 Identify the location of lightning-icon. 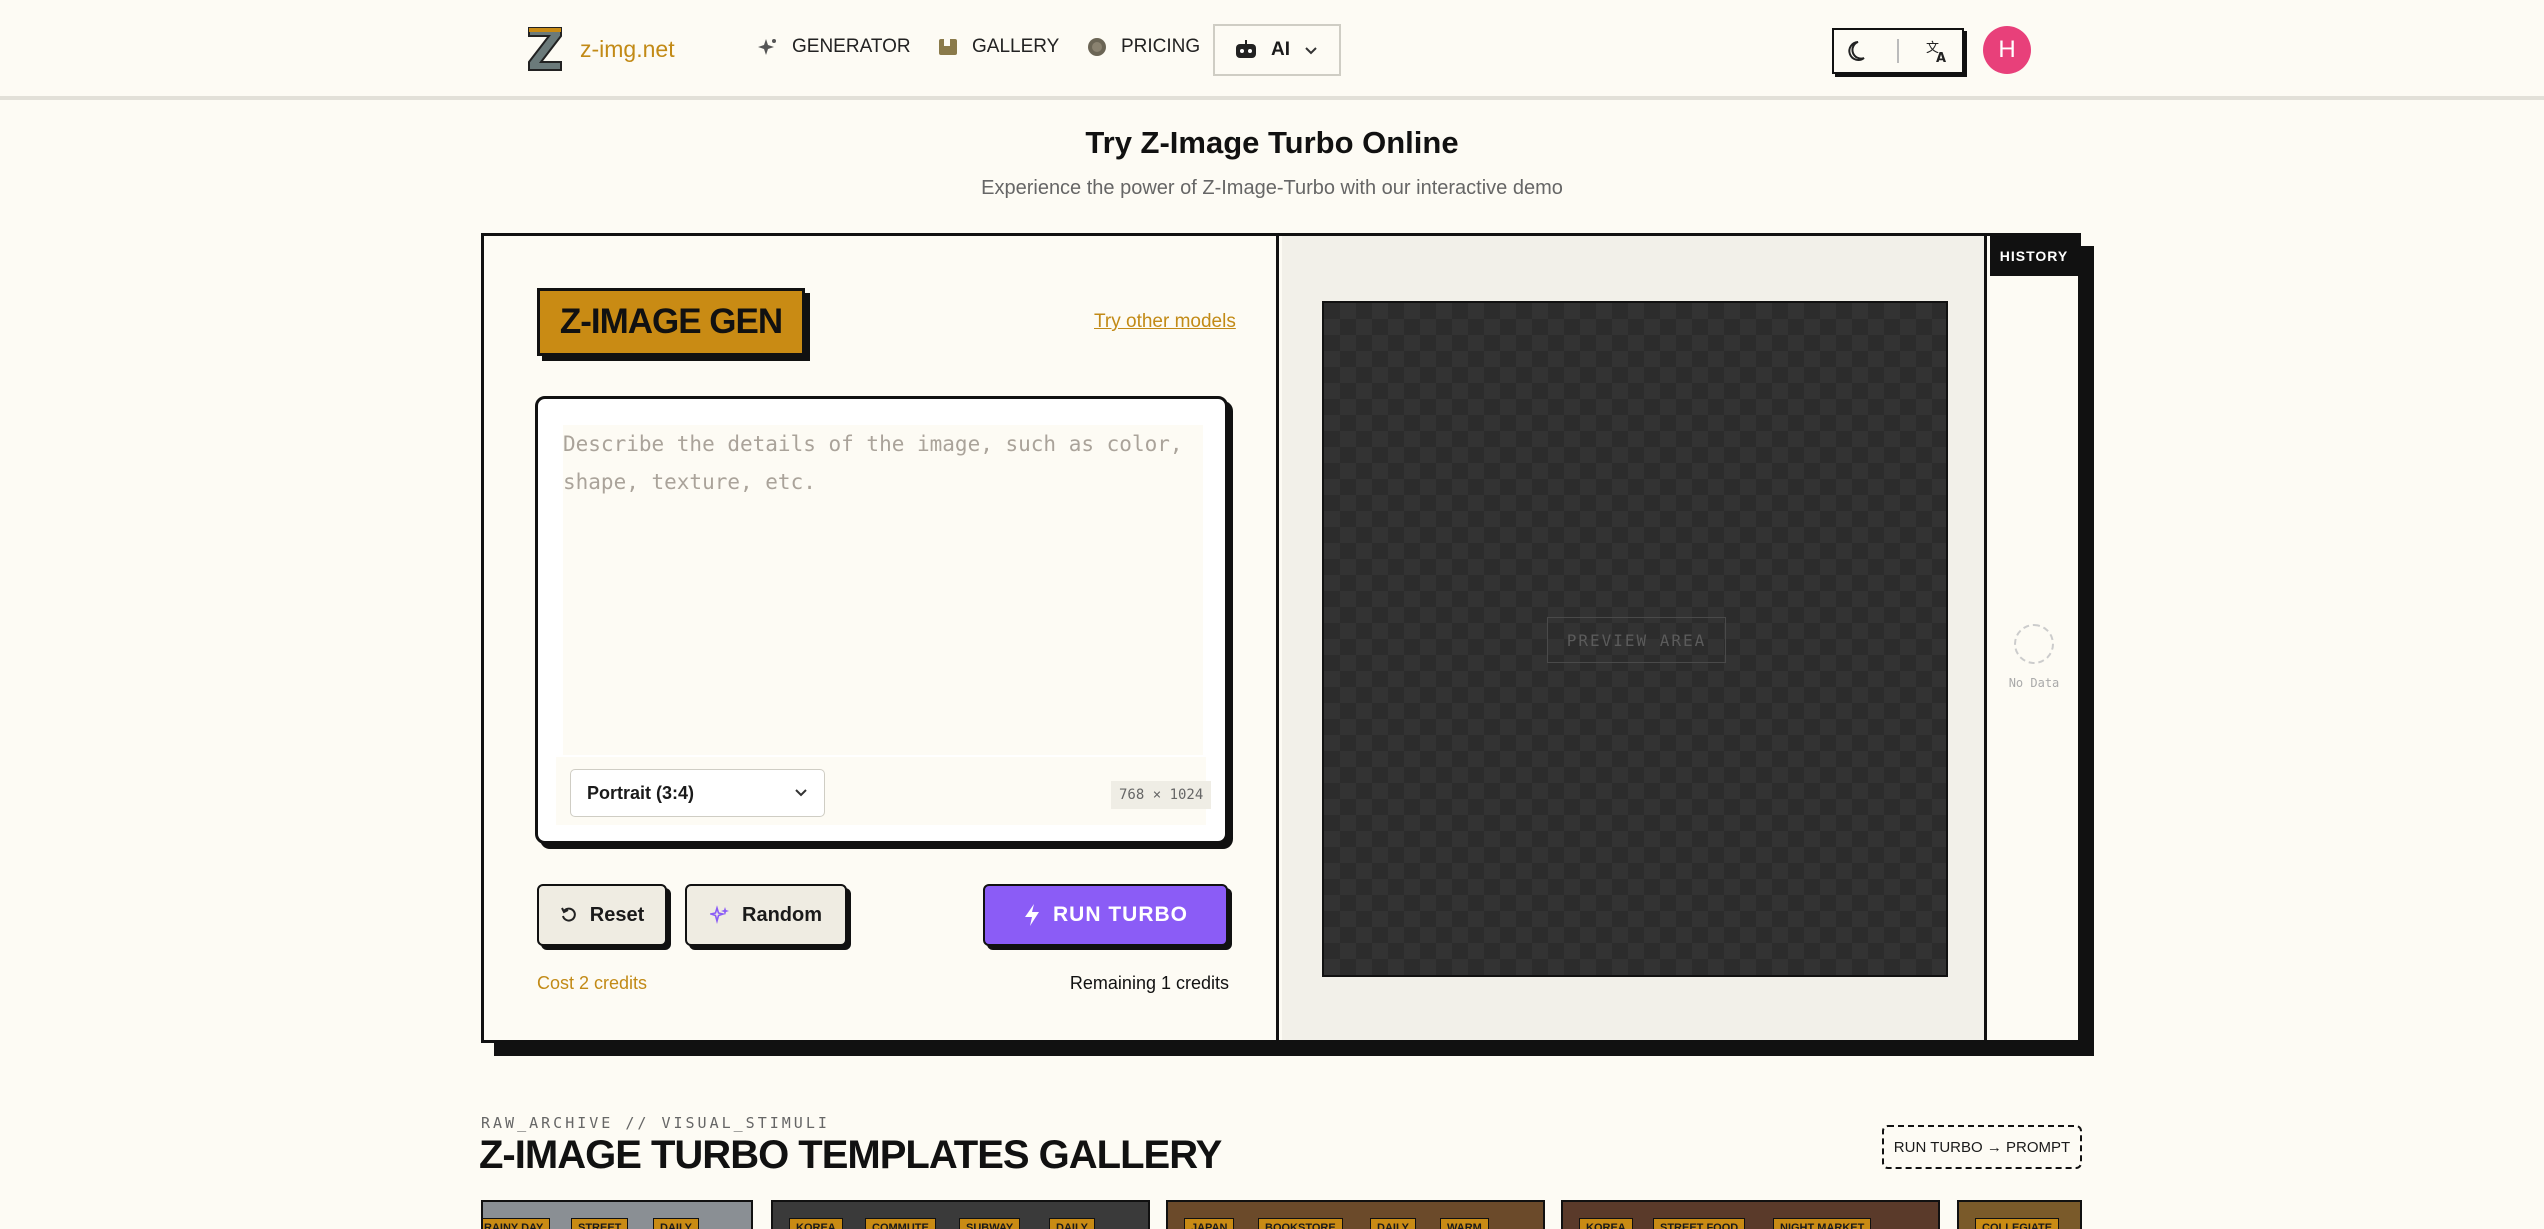
(1032, 915).